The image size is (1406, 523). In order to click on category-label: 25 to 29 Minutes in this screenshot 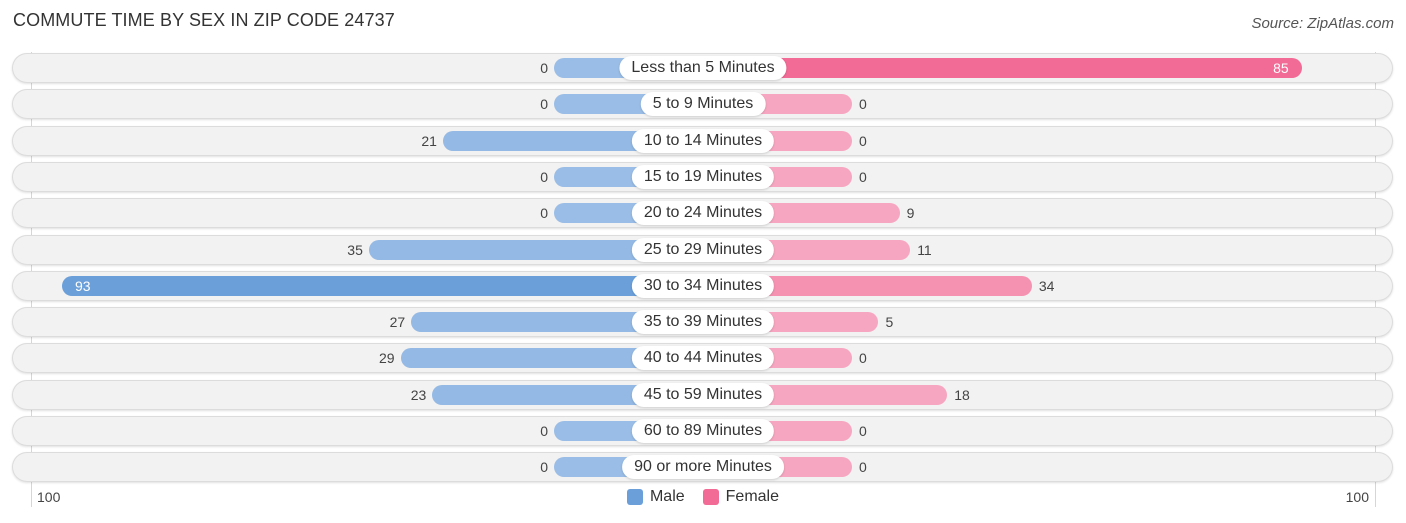, I will do `click(703, 249)`.